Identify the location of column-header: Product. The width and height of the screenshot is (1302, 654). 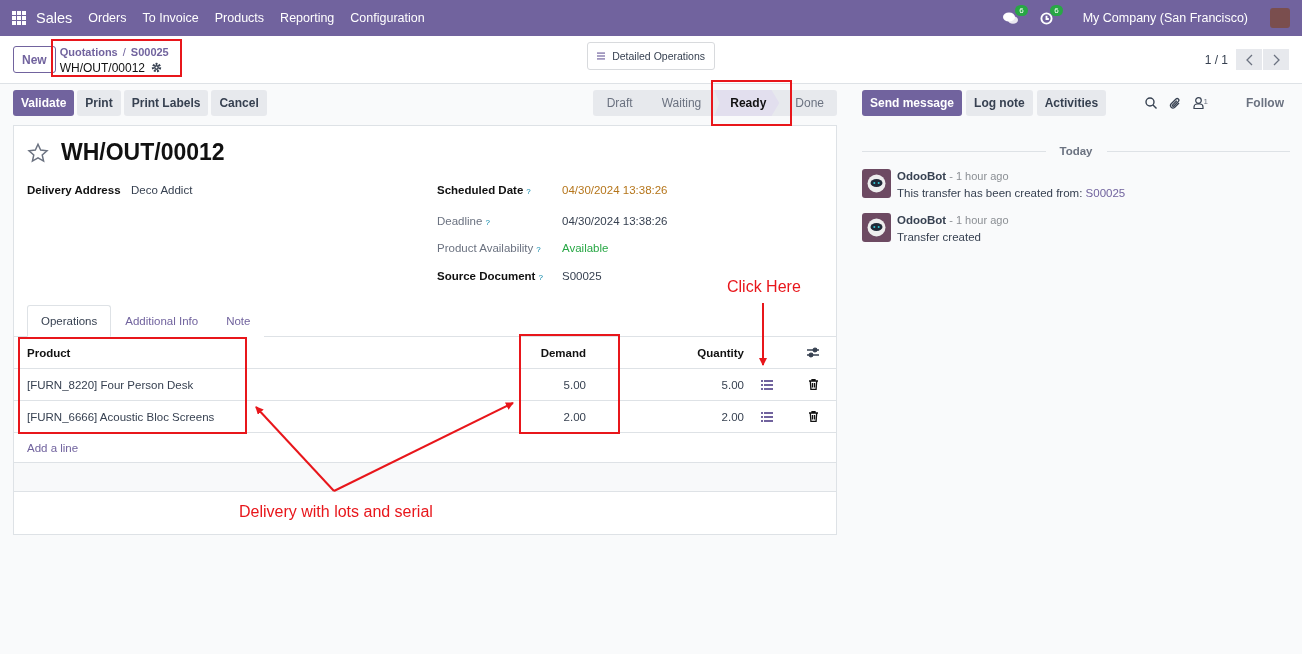
(266, 352).